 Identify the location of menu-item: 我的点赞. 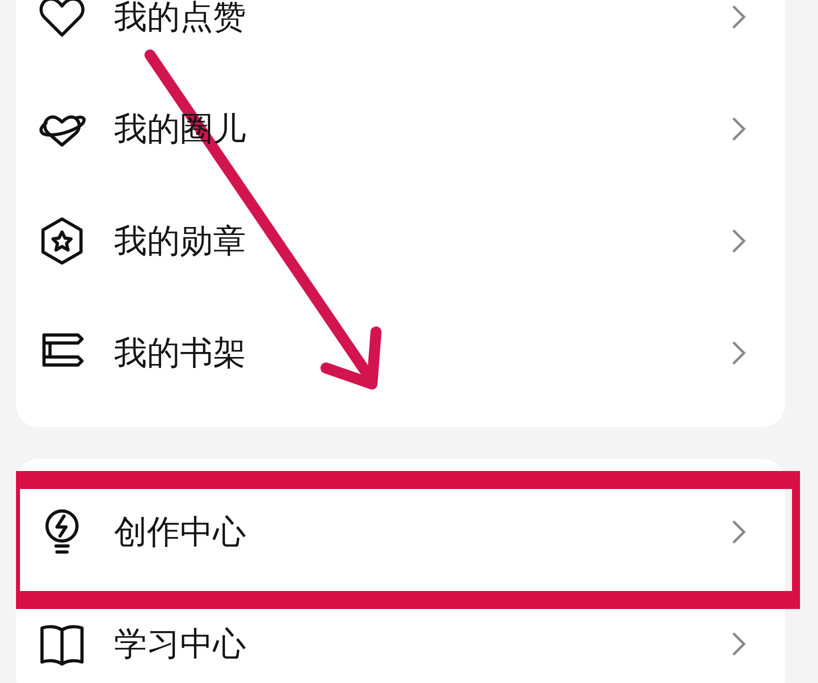
(400, 36).